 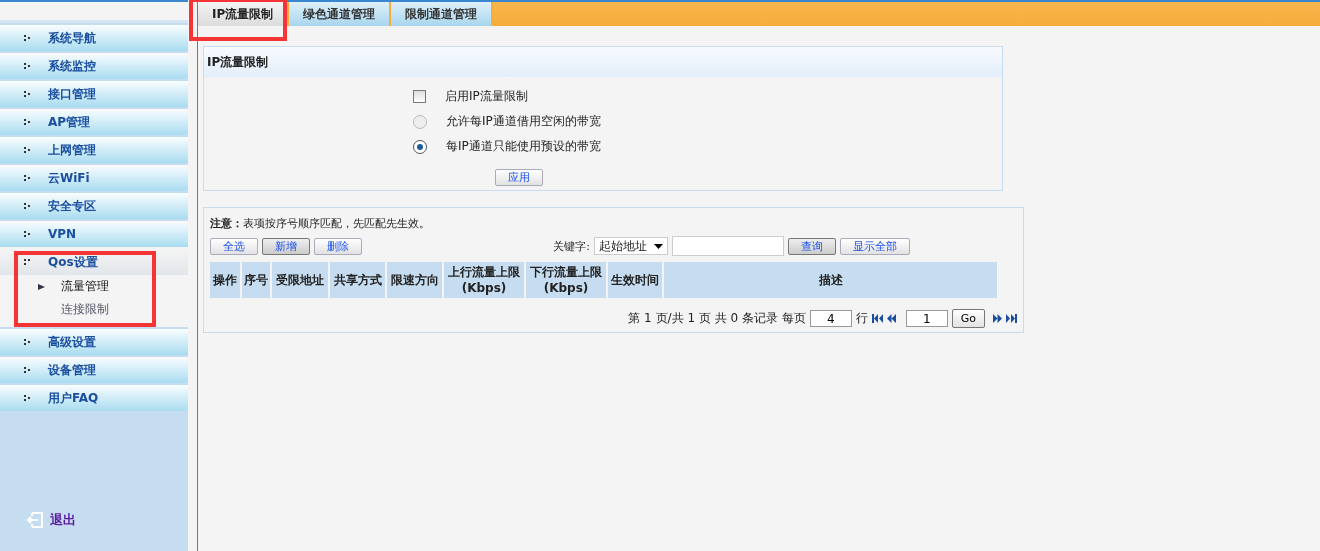 What do you see at coordinates (320, 223) in the screenshot?
I see `note-text: 注意：表项按序号顺序匹配，先匹配先生效。` at bounding box center [320, 223].